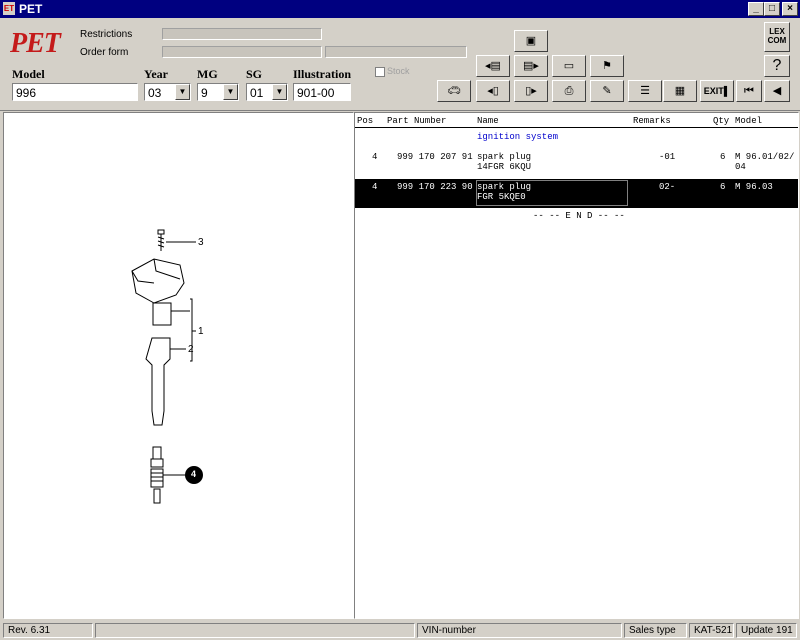  I want to click on model-field: 996, so click(75, 92).